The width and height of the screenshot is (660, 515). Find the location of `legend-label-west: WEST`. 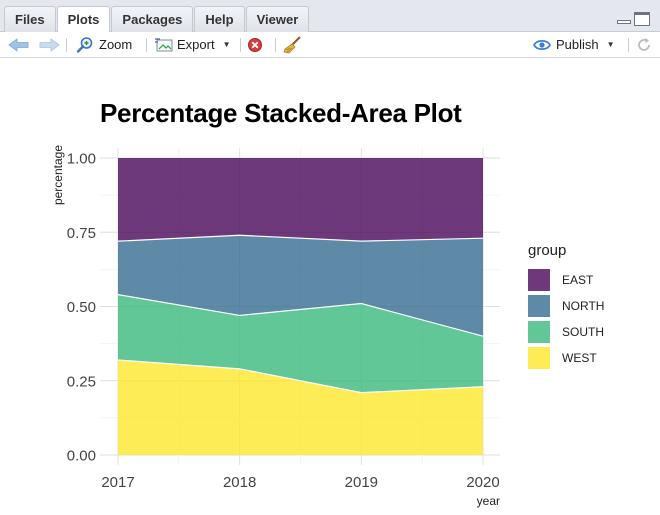

legend-label-west: WEST is located at coordinates (579, 358).